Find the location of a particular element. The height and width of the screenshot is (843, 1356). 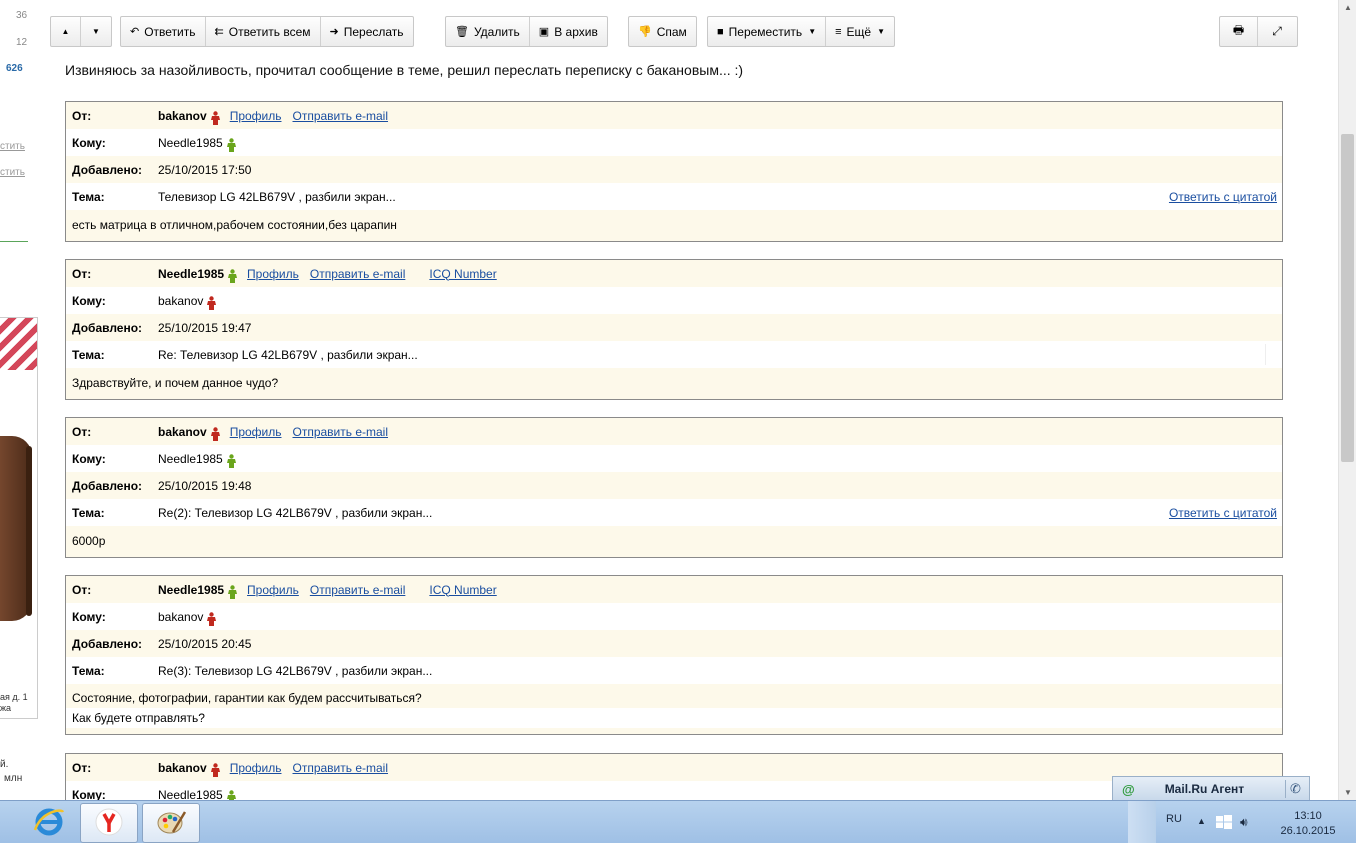

taskbar-paint-button is located at coordinates (171, 823).